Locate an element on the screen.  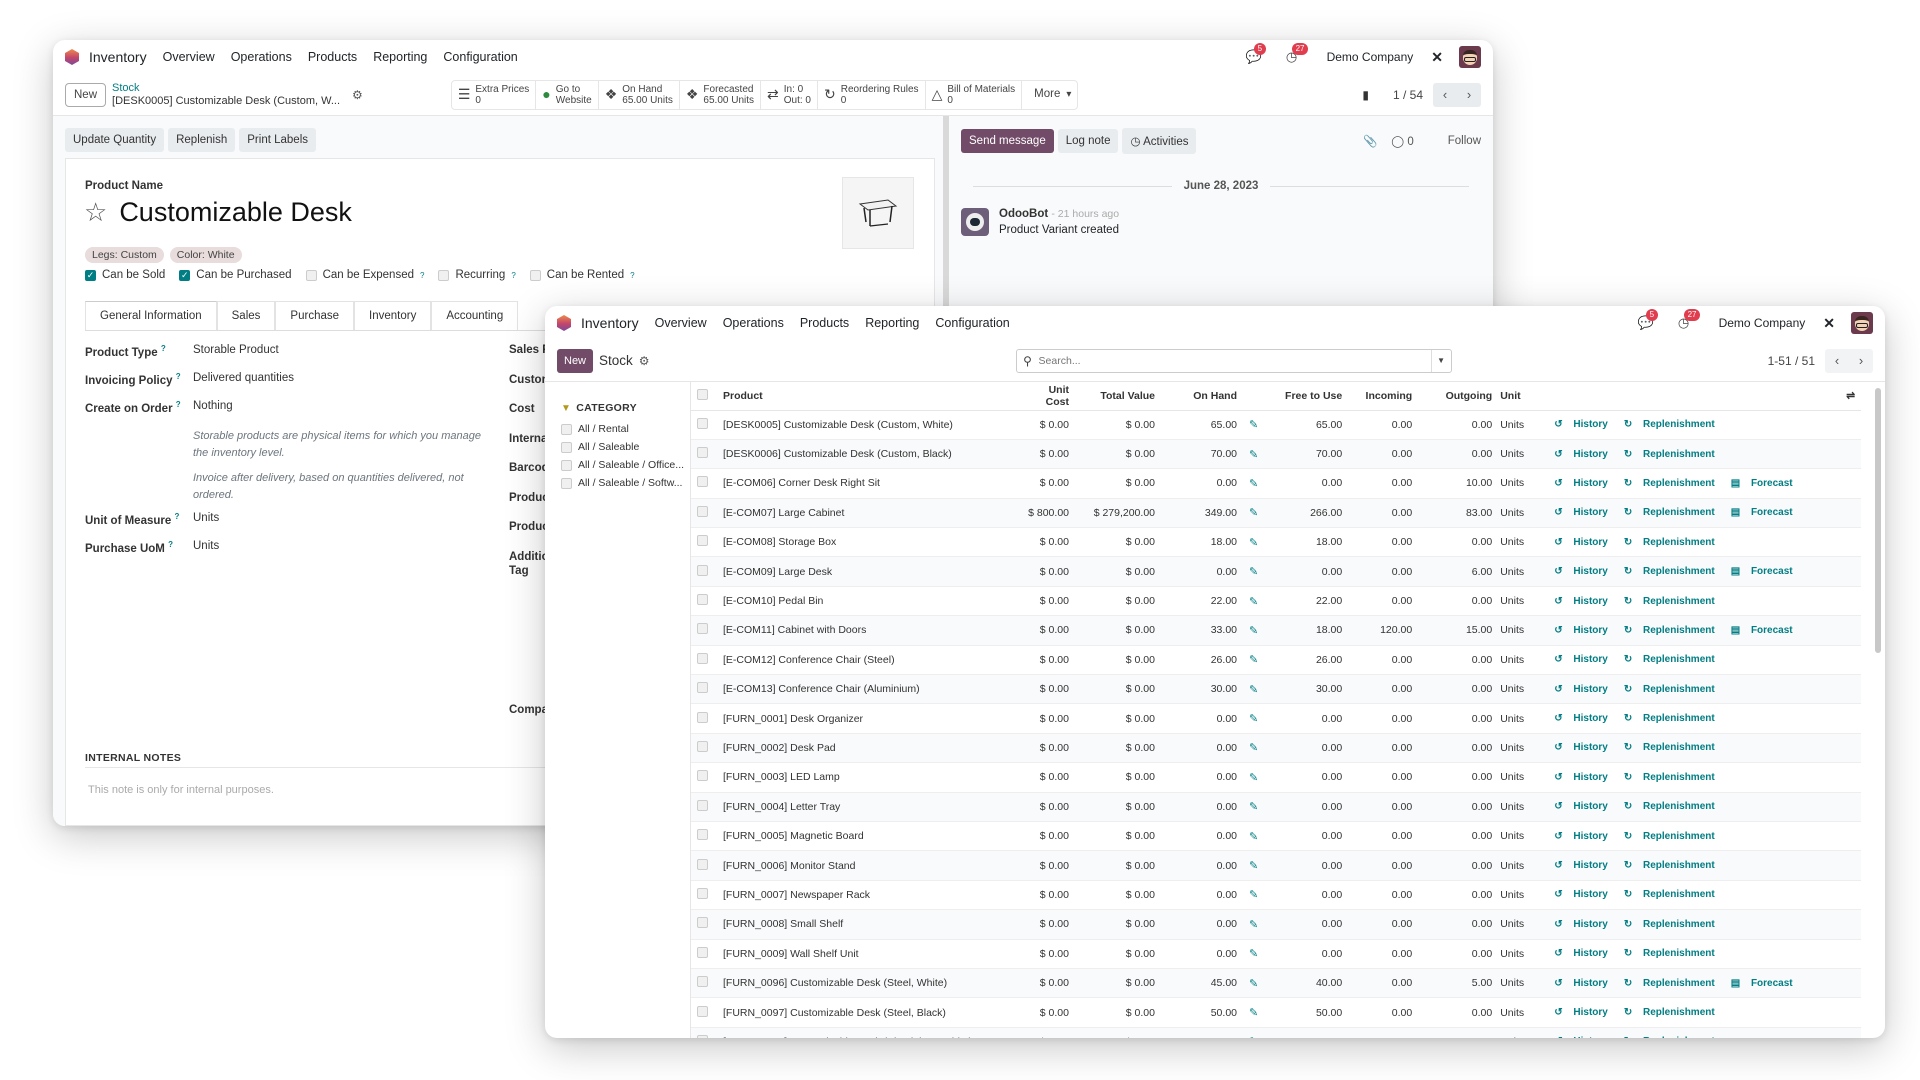
new-button: New is located at coordinates (86, 94).